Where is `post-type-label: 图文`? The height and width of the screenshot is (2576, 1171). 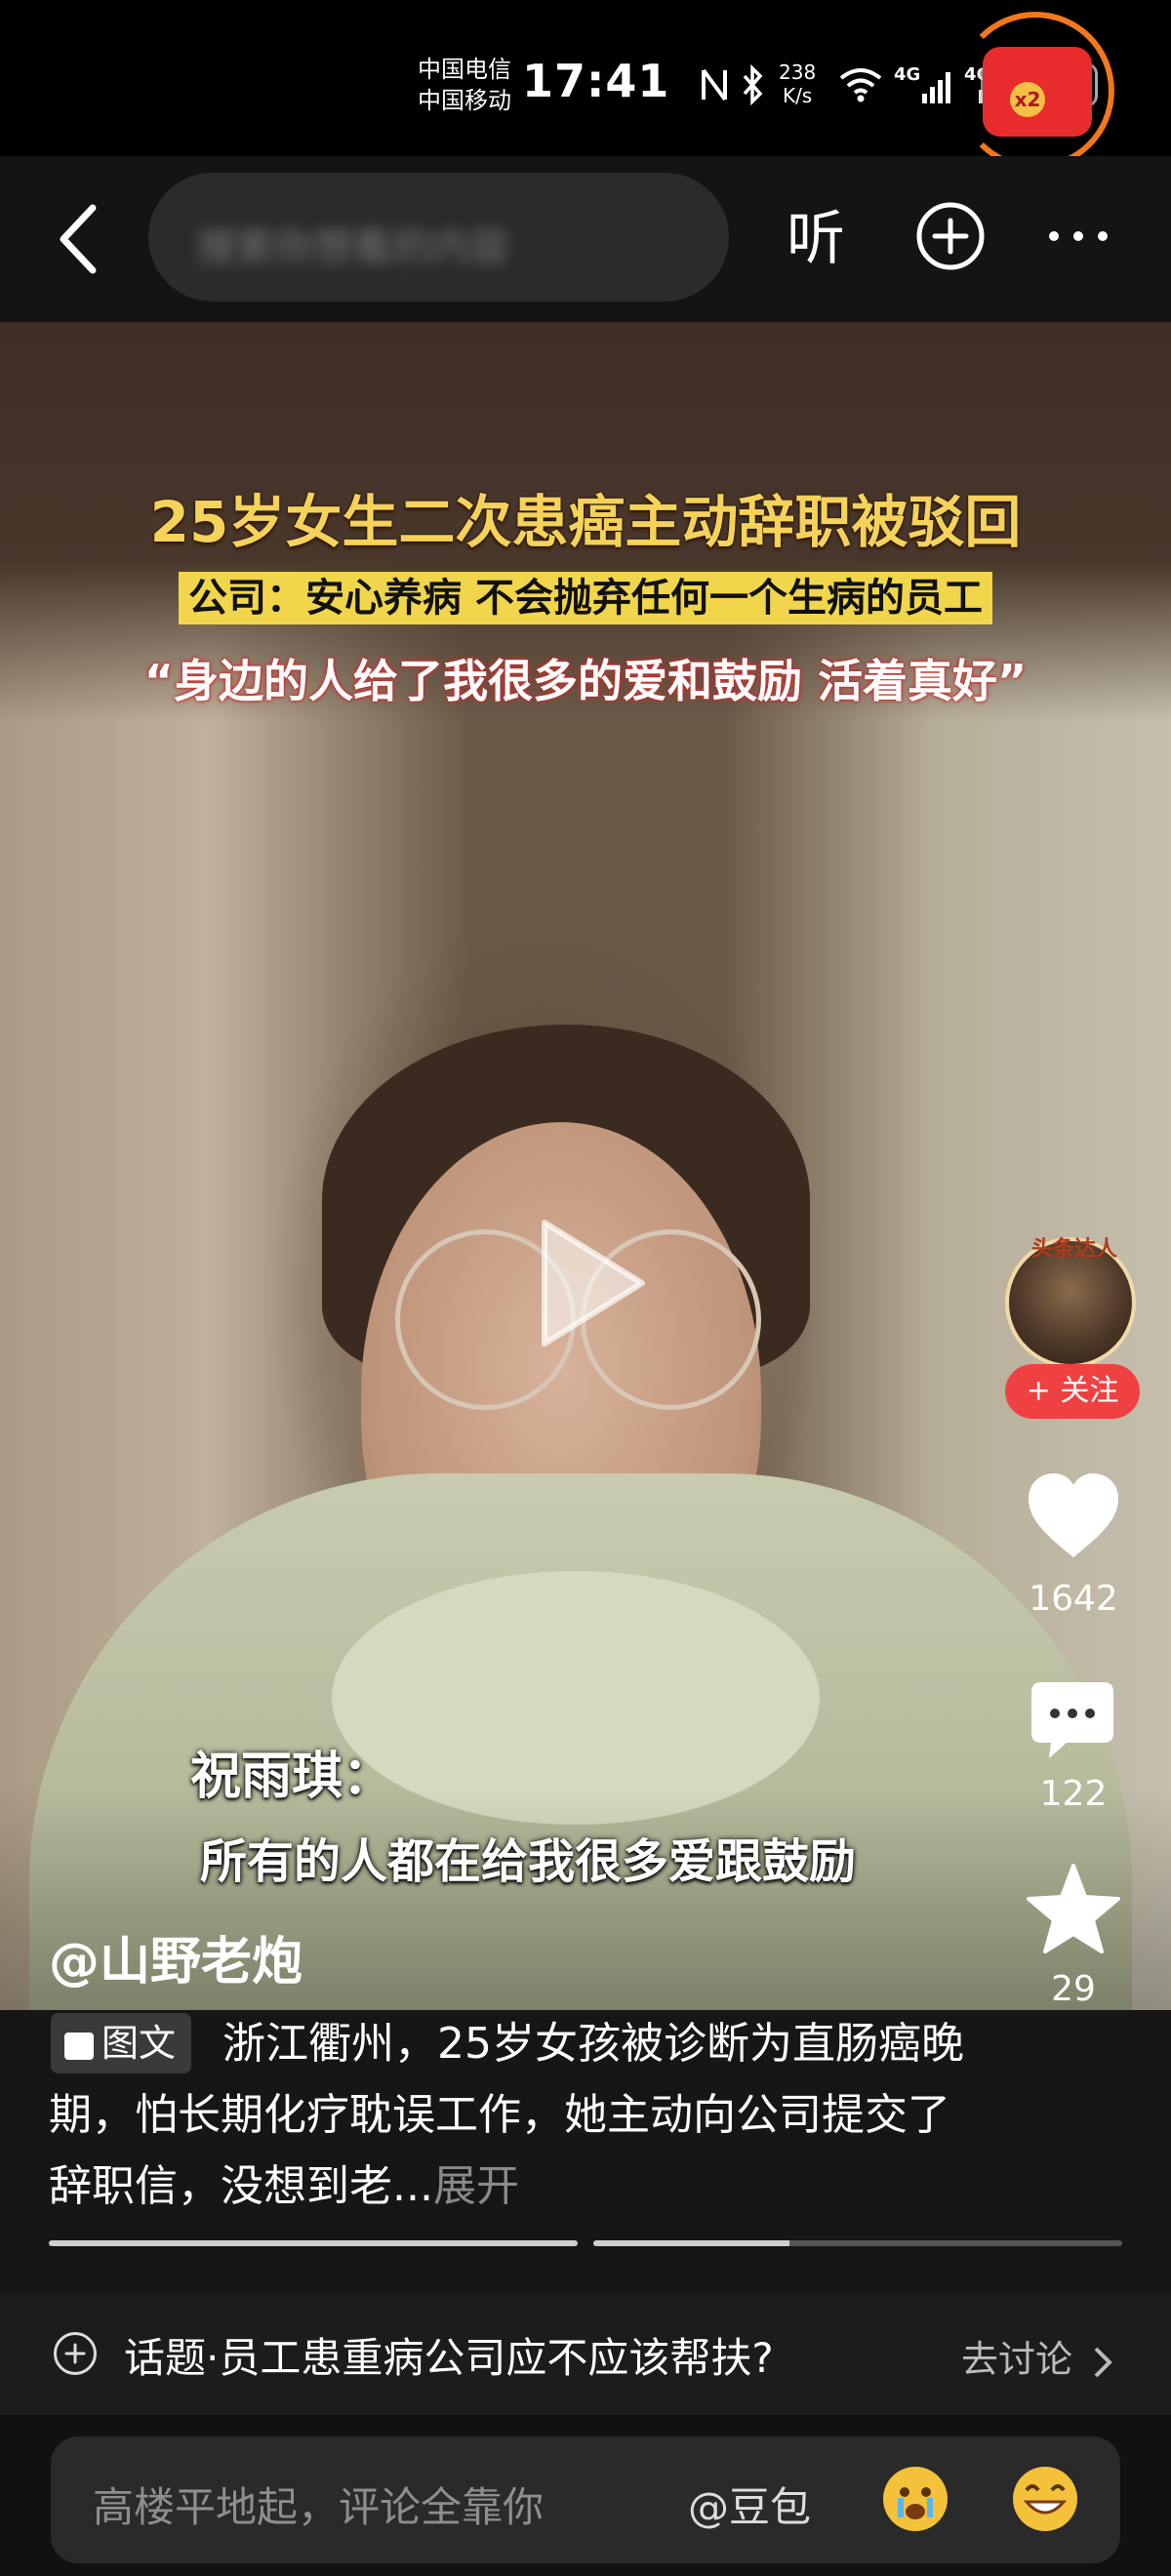 post-type-label: 图文 is located at coordinates (139, 2043).